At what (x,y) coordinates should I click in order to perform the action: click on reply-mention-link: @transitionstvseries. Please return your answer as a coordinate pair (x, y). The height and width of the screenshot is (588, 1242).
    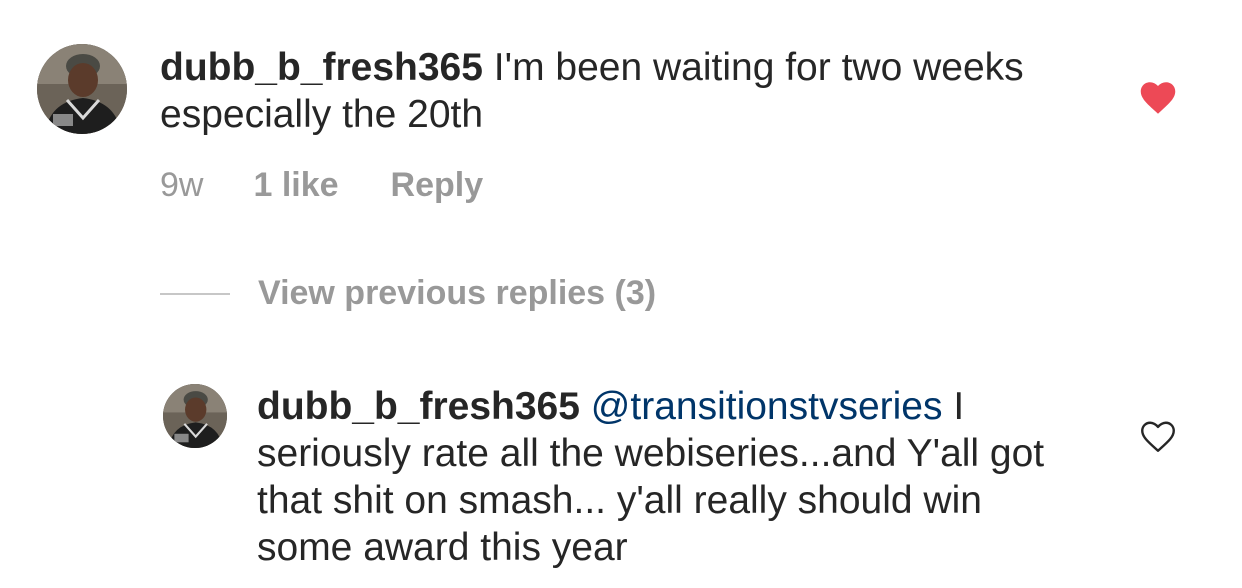
    Looking at the image, I should click on (767, 406).